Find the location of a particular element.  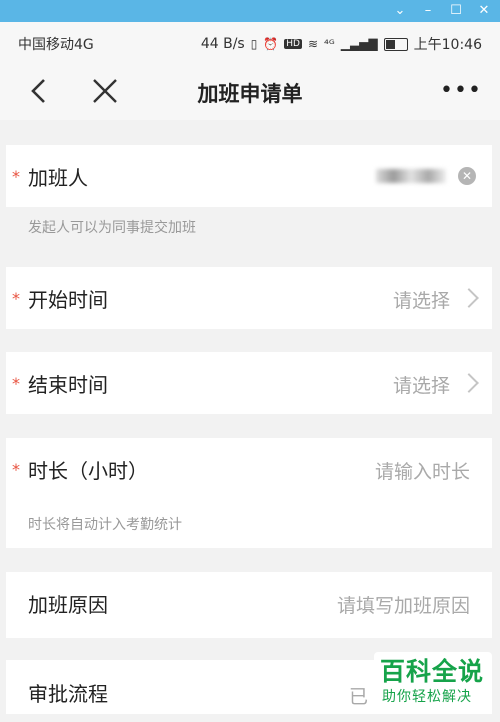

blurred-name is located at coordinates (411, 176).